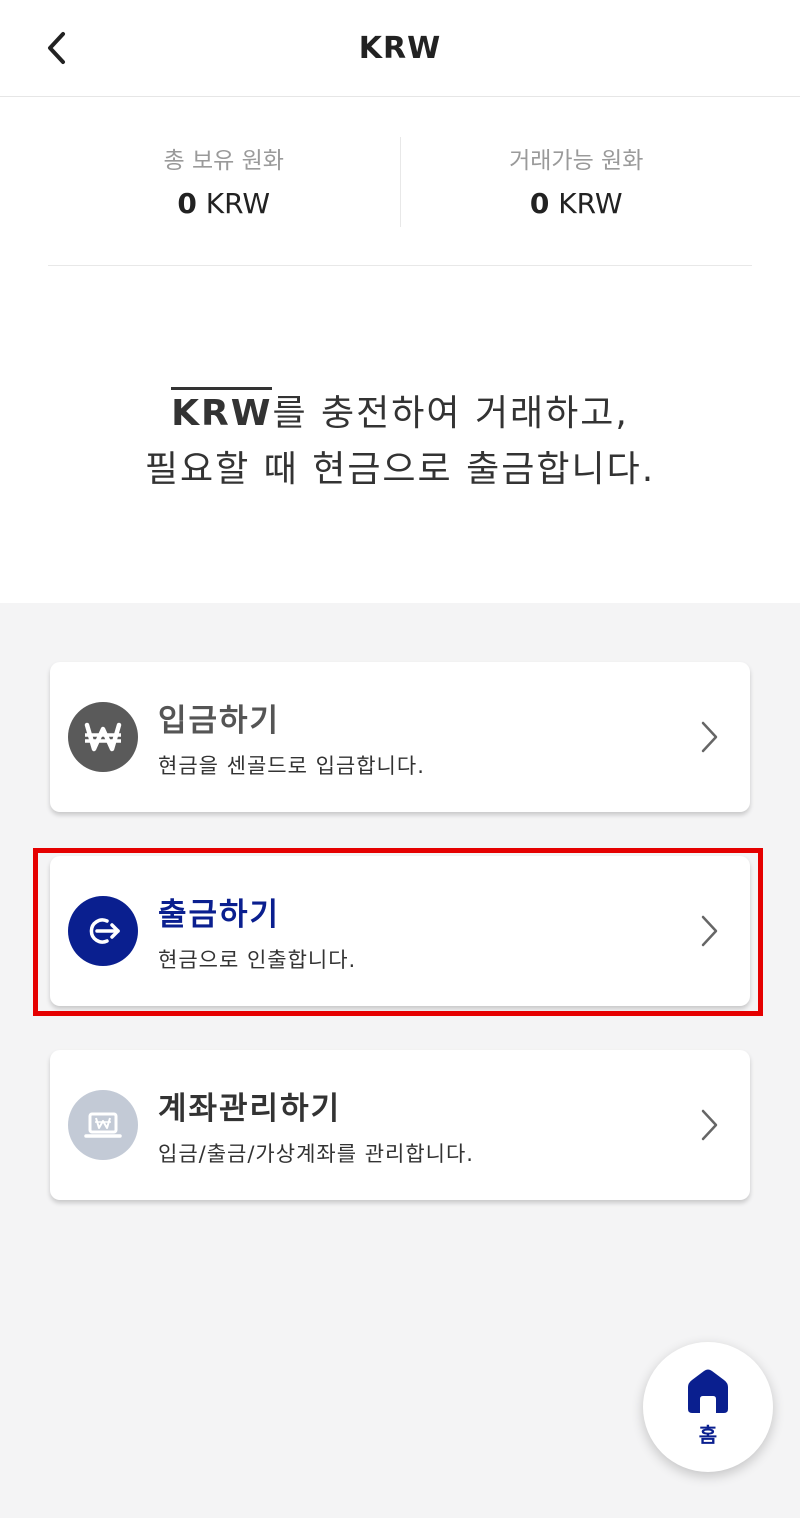  I want to click on total-balance-amount: 0, so click(187, 203).